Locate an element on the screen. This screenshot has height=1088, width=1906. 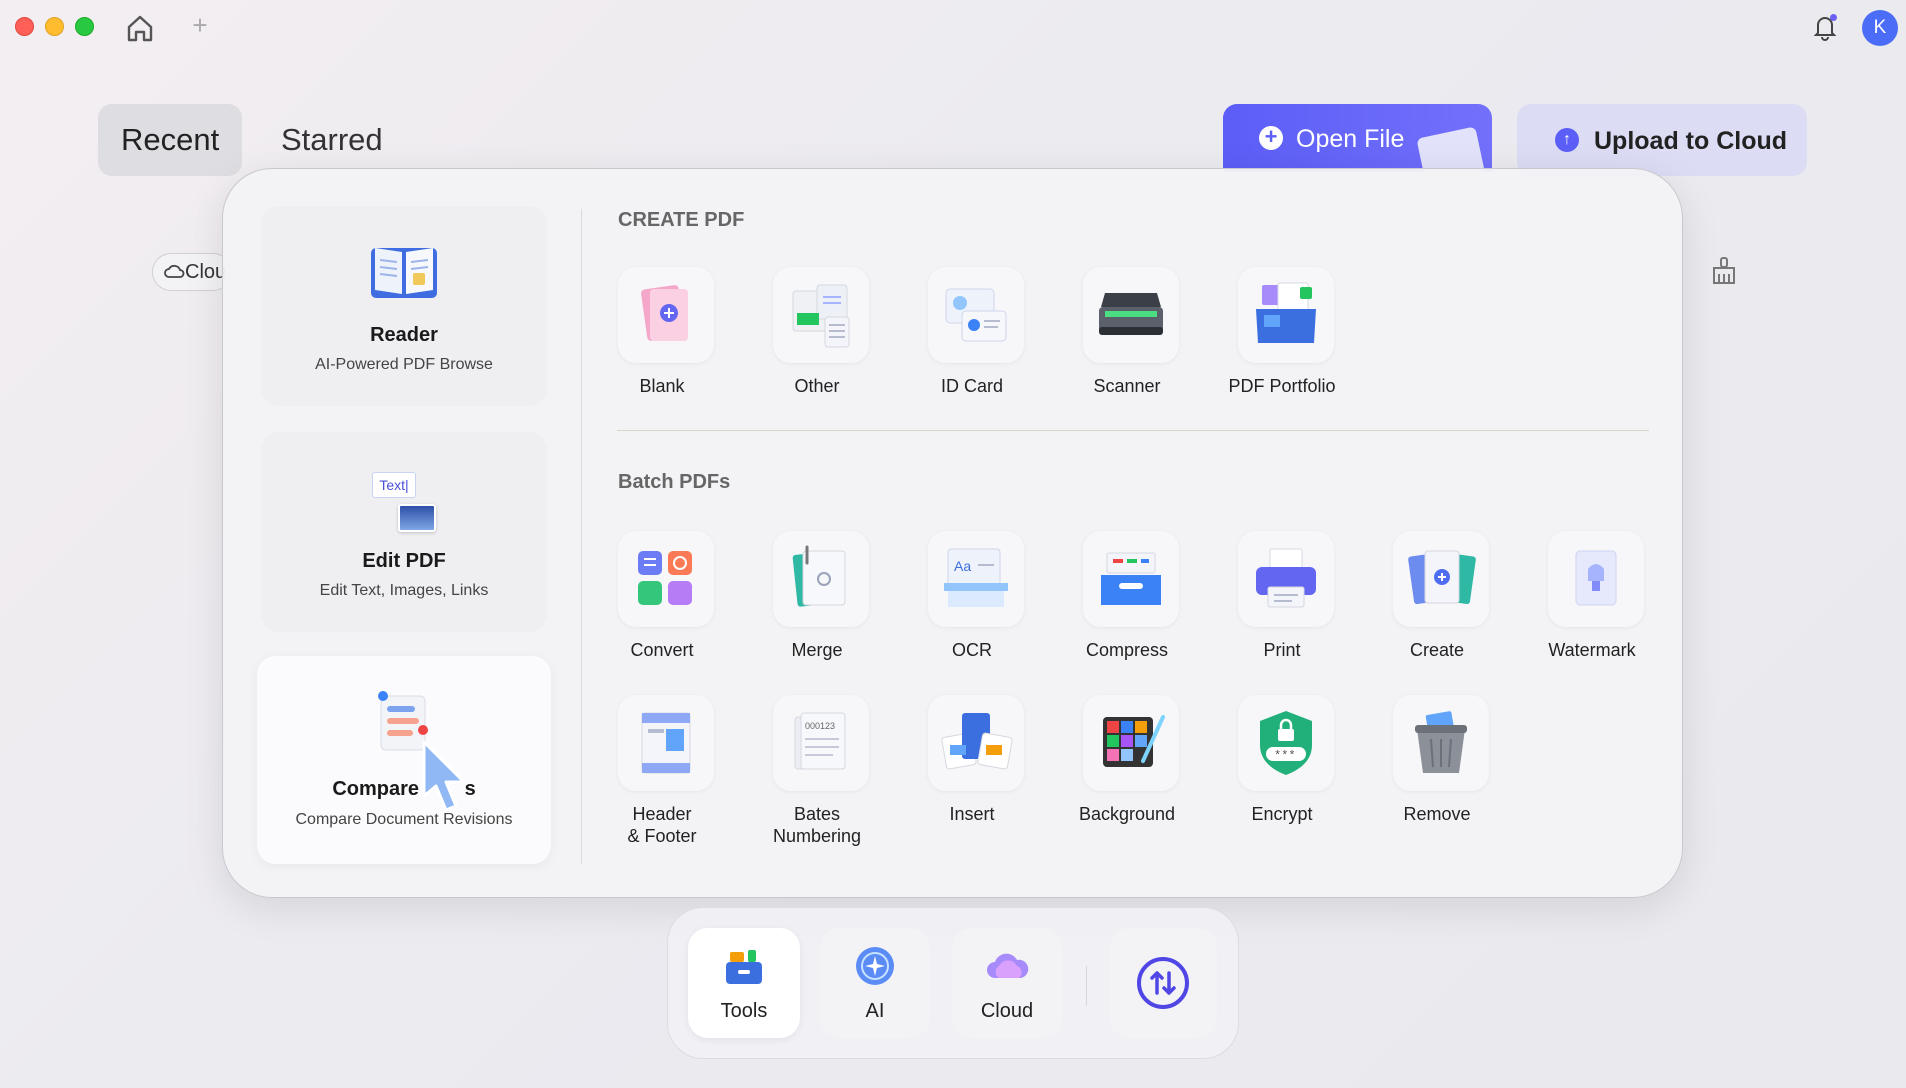
upload-to-cloud-button: ↑ Upload to Cloud is located at coordinates (1662, 140).